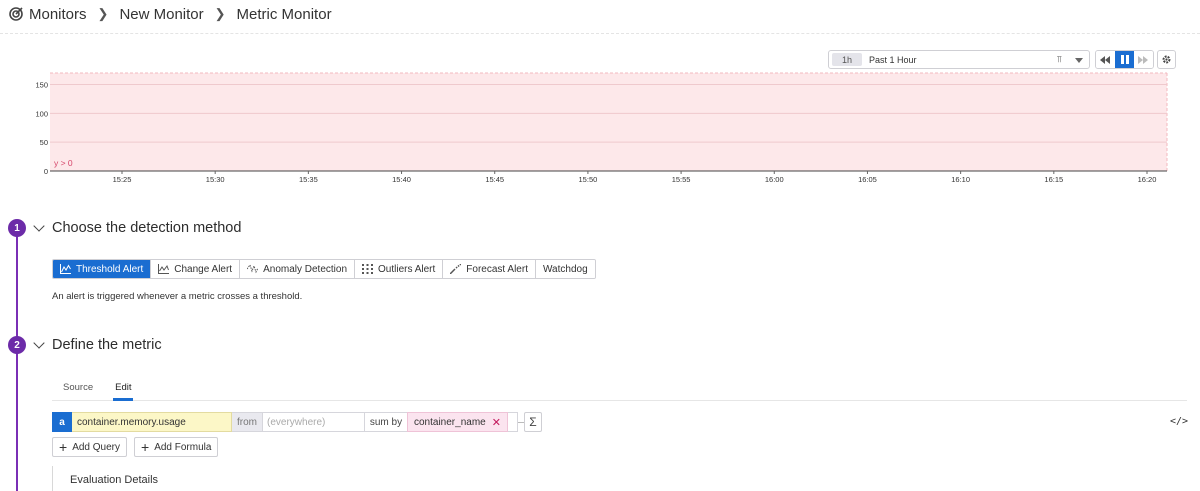  Describe the element at coordinates (161, 14) in the screenshot. I see `breadcrumb-new-monitor: New Monitor` at that location.